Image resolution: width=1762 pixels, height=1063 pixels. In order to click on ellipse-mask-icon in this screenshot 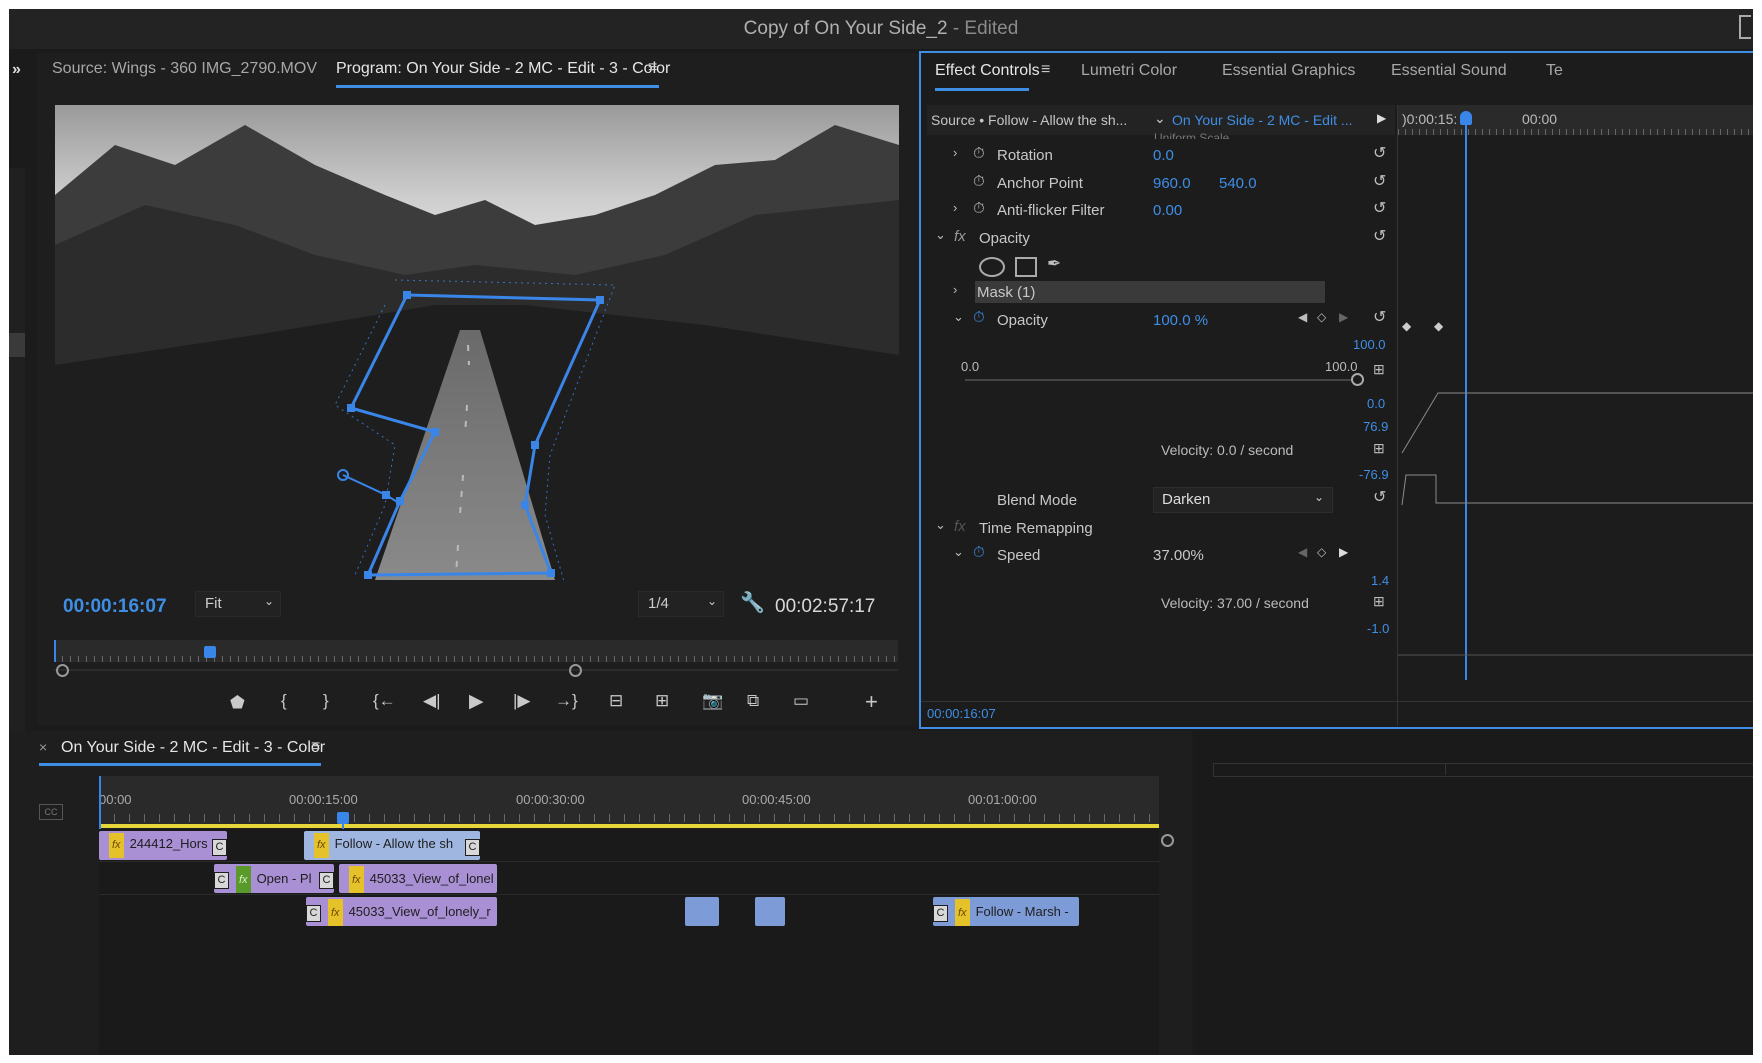, I will do `click(992, 267)`.